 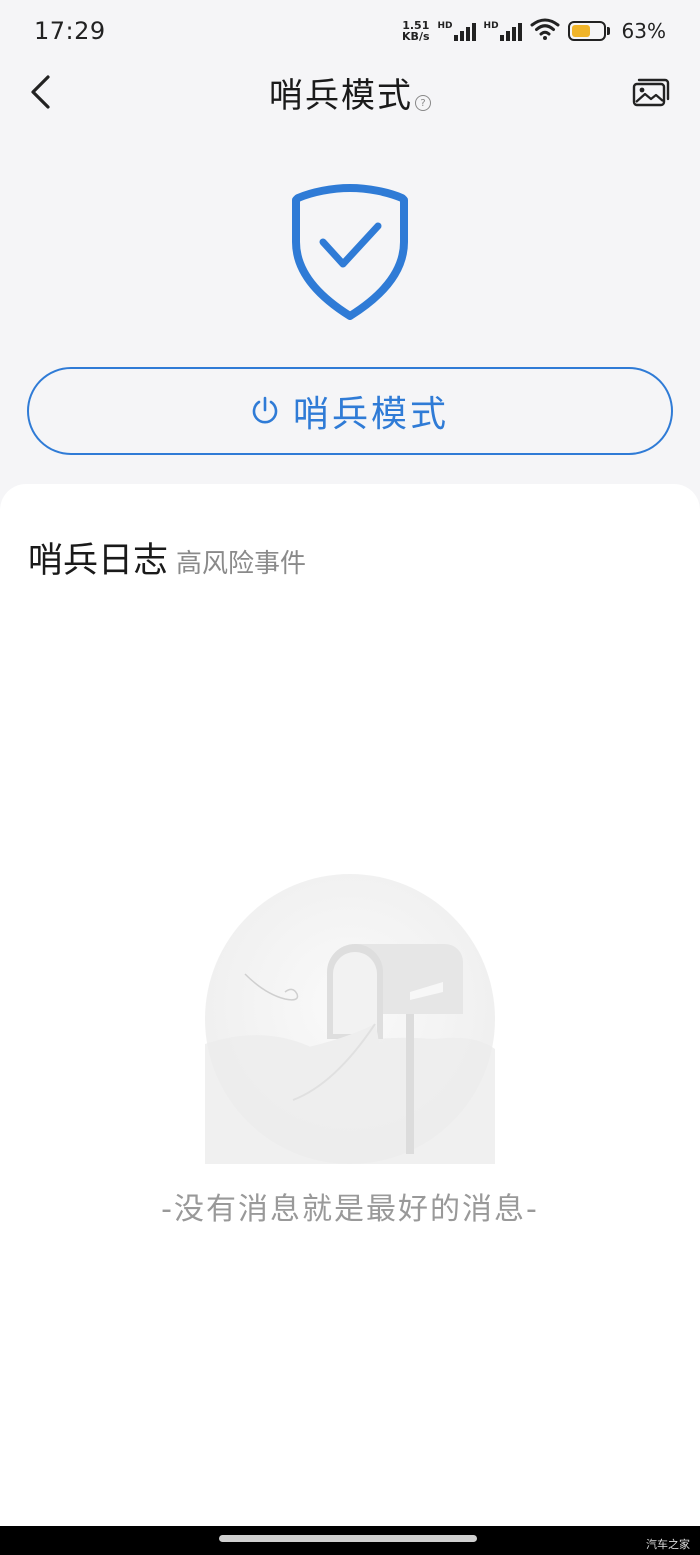 I want to click on signal-icon-sim2: HD, so click(x=503, y=31).